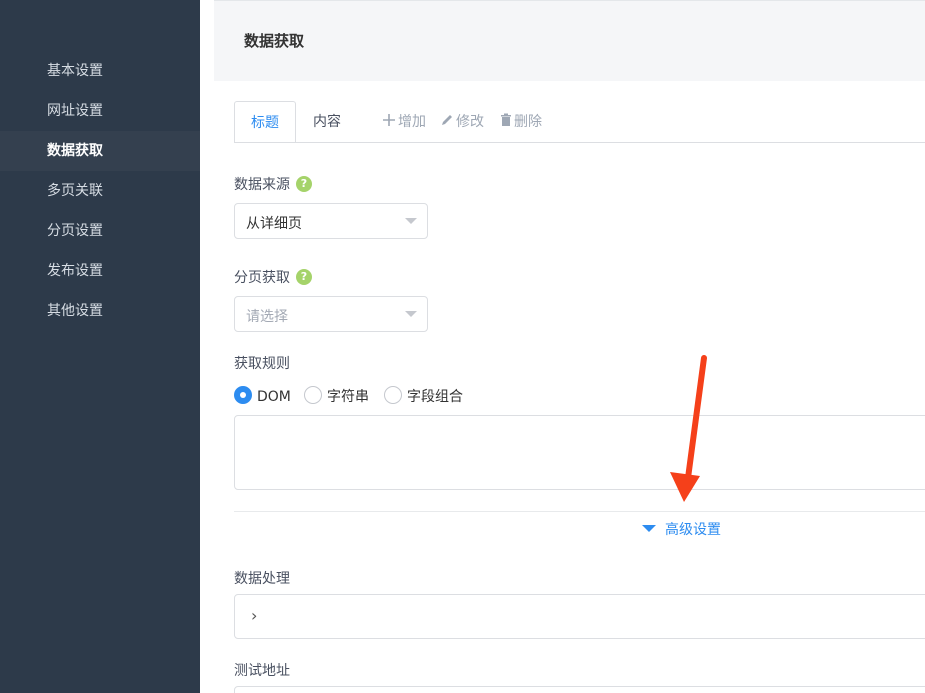  I want to click on sidebar-item-pagination-settings: 分页设置, so click(100, 231).